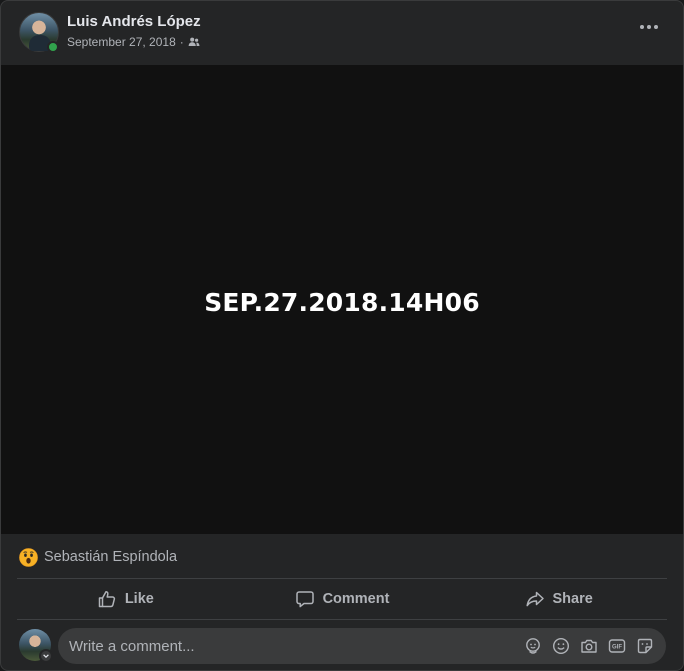  Describe the element at coordinates (139, 599) in the screenshot. I see `like-label: Like` at that location.